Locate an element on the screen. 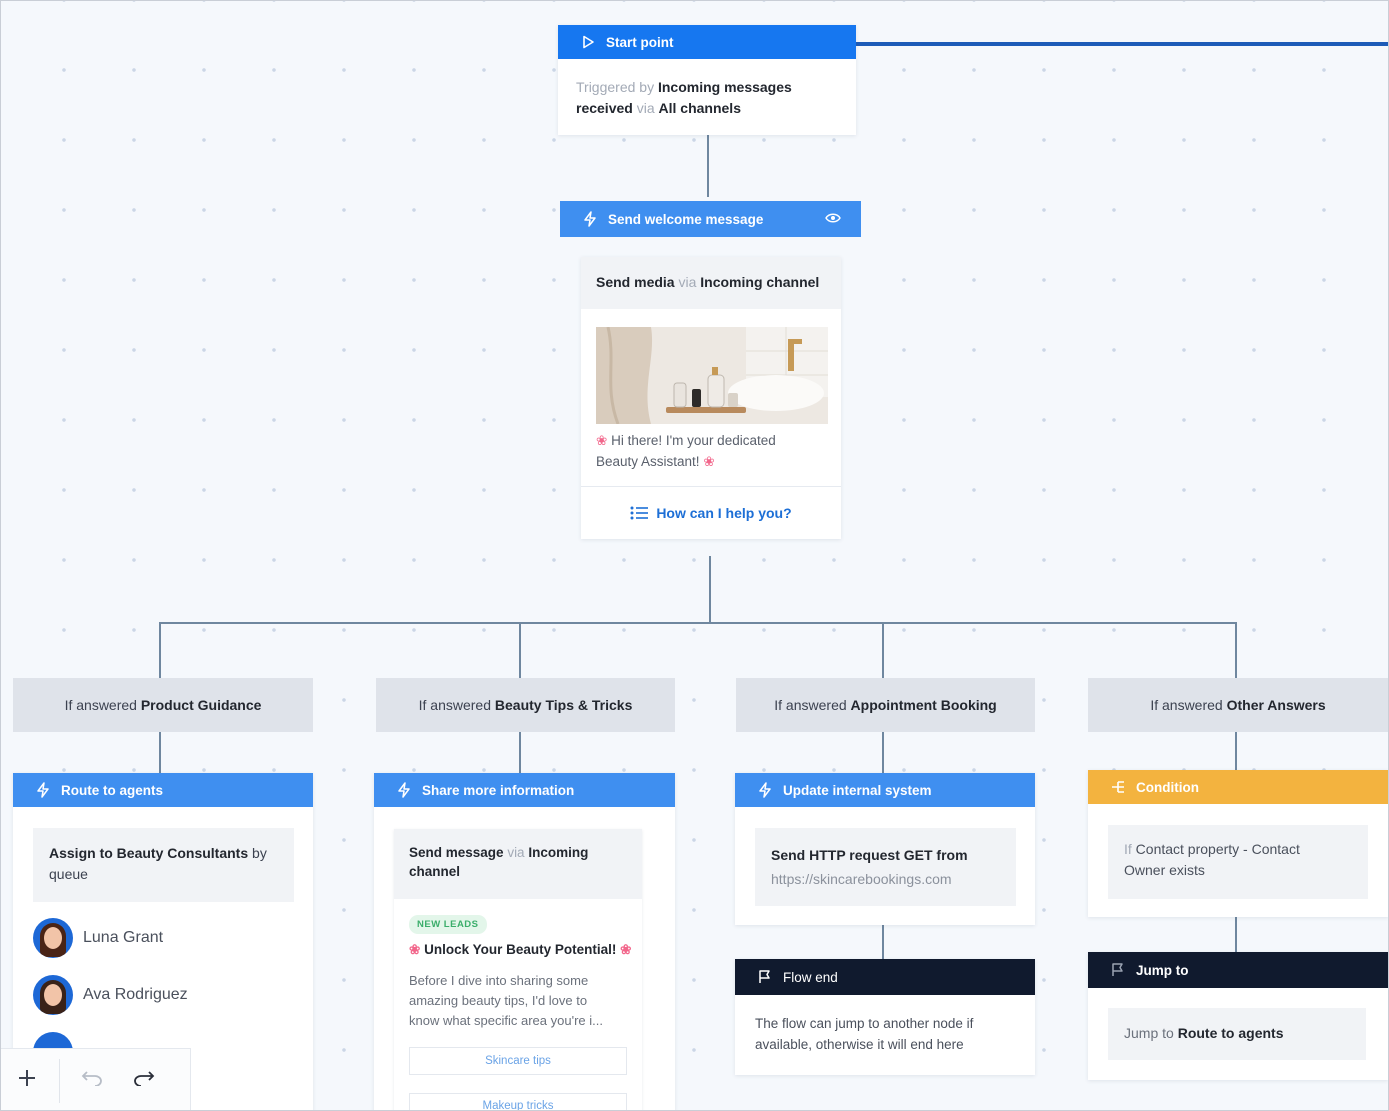  greeting-line-2: Beauty Assistant! is located at coordinates (648, 461).